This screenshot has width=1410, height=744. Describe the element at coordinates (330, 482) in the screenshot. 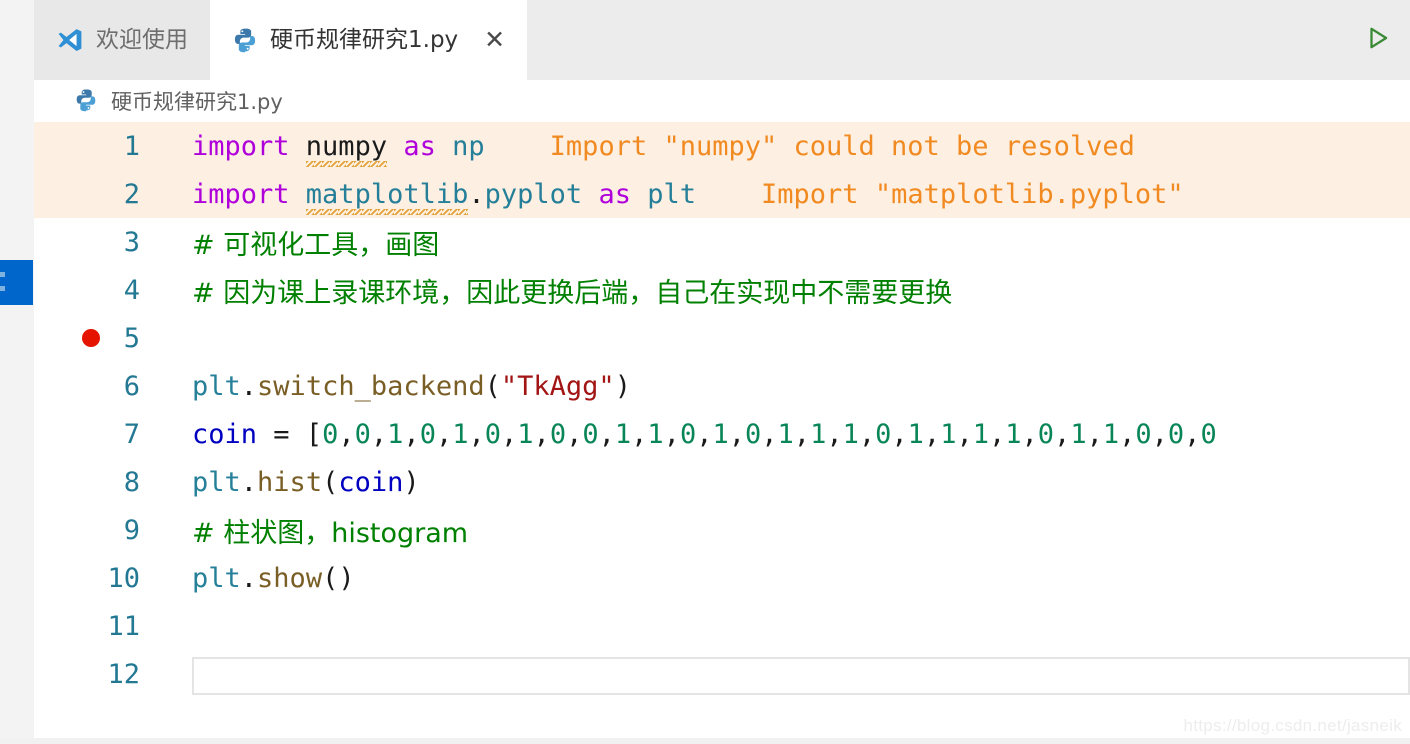

I see `code-token: (` at that location.